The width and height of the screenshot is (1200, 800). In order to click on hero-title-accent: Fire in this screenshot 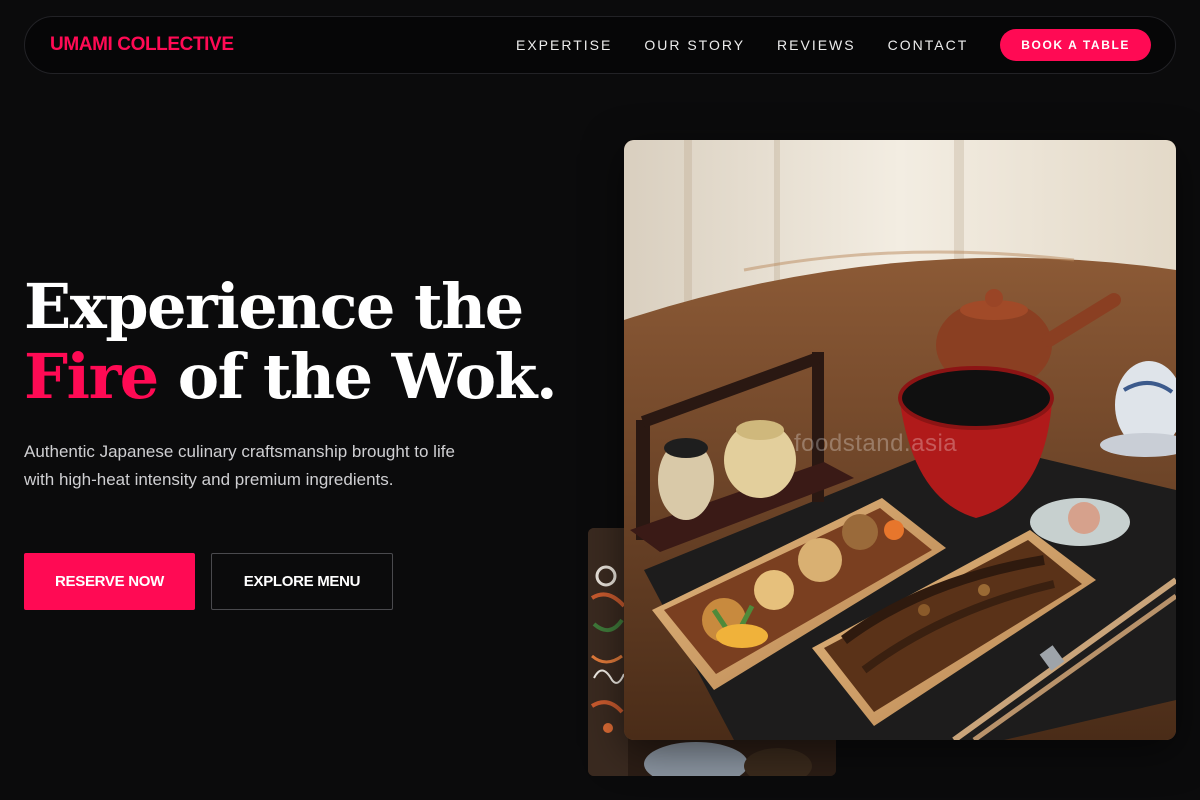, I will do `click(91, 376)`.